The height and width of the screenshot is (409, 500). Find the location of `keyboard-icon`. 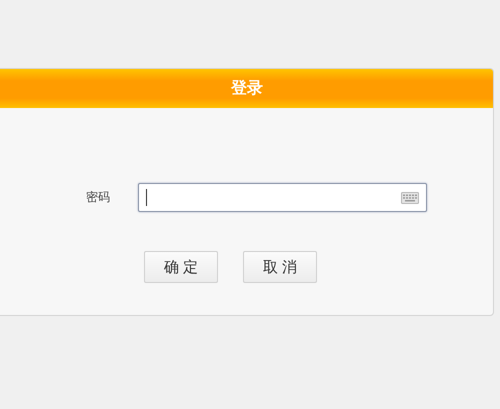

keyboard-icon is located at coordinates (410, 198).